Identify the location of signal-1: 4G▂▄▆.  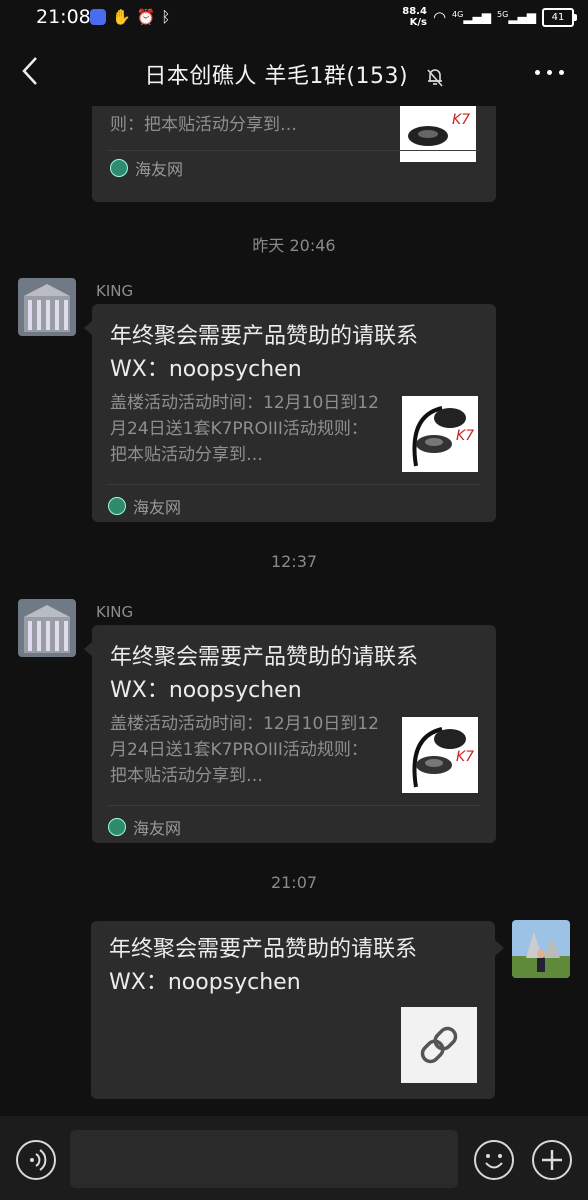
(471, 17).